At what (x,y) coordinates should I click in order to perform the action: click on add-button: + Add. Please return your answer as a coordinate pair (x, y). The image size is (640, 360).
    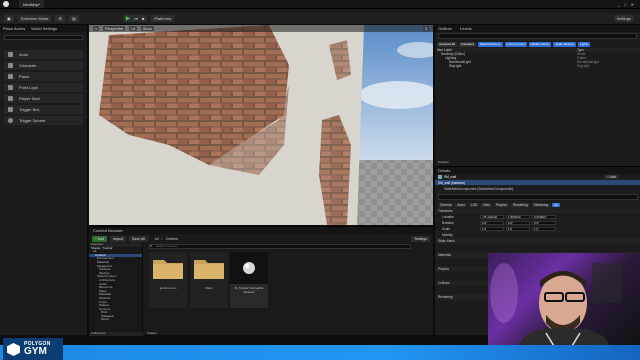
    Looking at the image, I should click on (100, 238).